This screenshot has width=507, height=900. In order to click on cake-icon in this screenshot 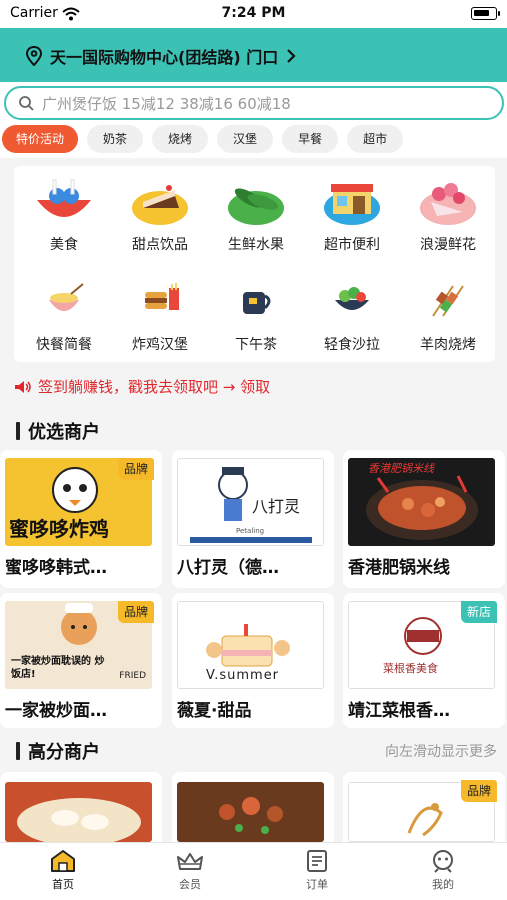, I will do `click(160, 205)`.